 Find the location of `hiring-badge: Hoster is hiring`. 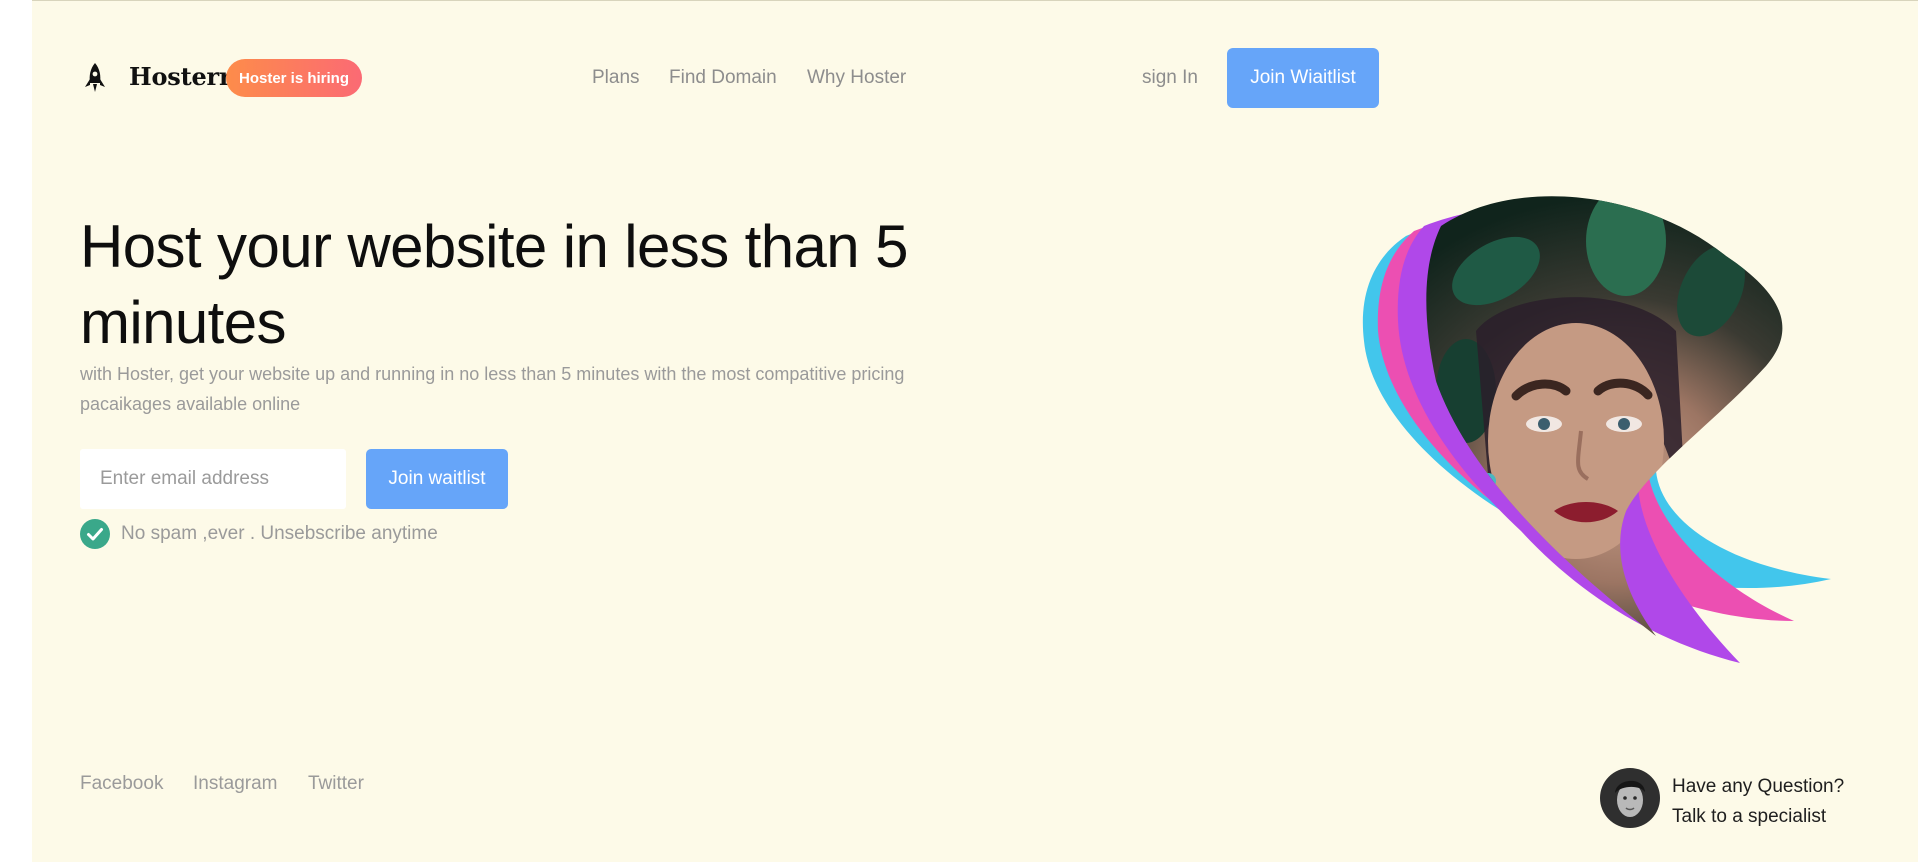

hiring-badge: Hoster is hiring is located at coordinates (294, 78).